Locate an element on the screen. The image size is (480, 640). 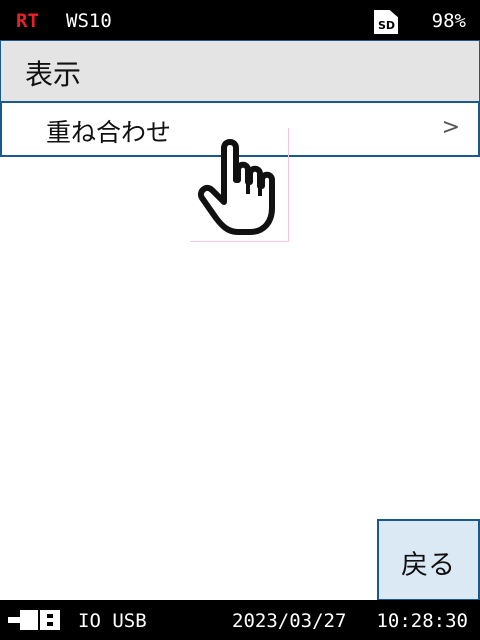
time-display: 10:28:30 is located at coordinates (422, 621).